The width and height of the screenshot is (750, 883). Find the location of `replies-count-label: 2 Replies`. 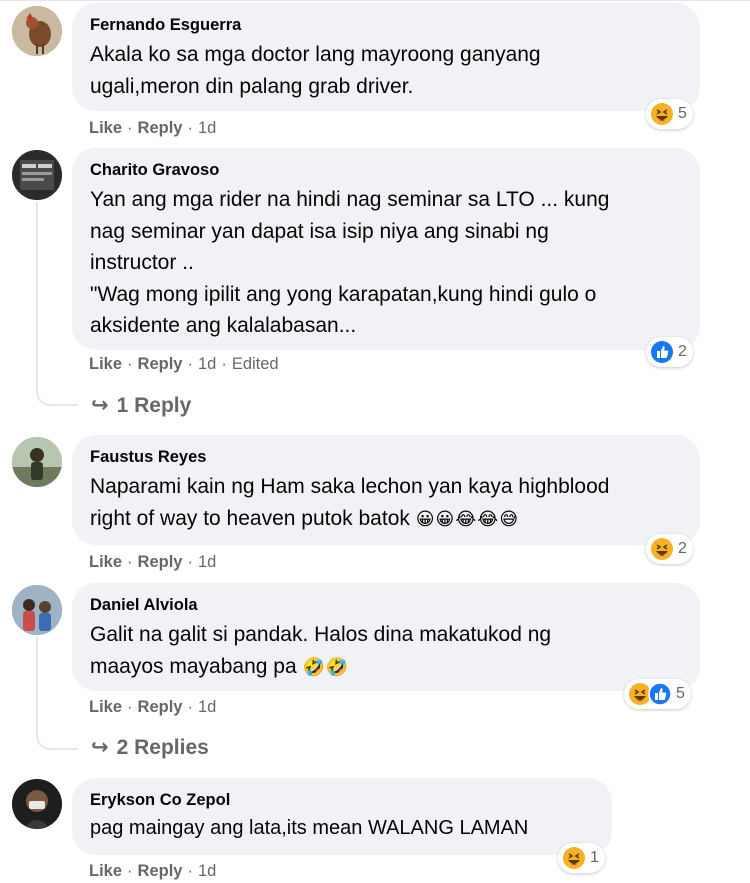

replies-count-label: 2 Replies is located at coordinates (162, 747).